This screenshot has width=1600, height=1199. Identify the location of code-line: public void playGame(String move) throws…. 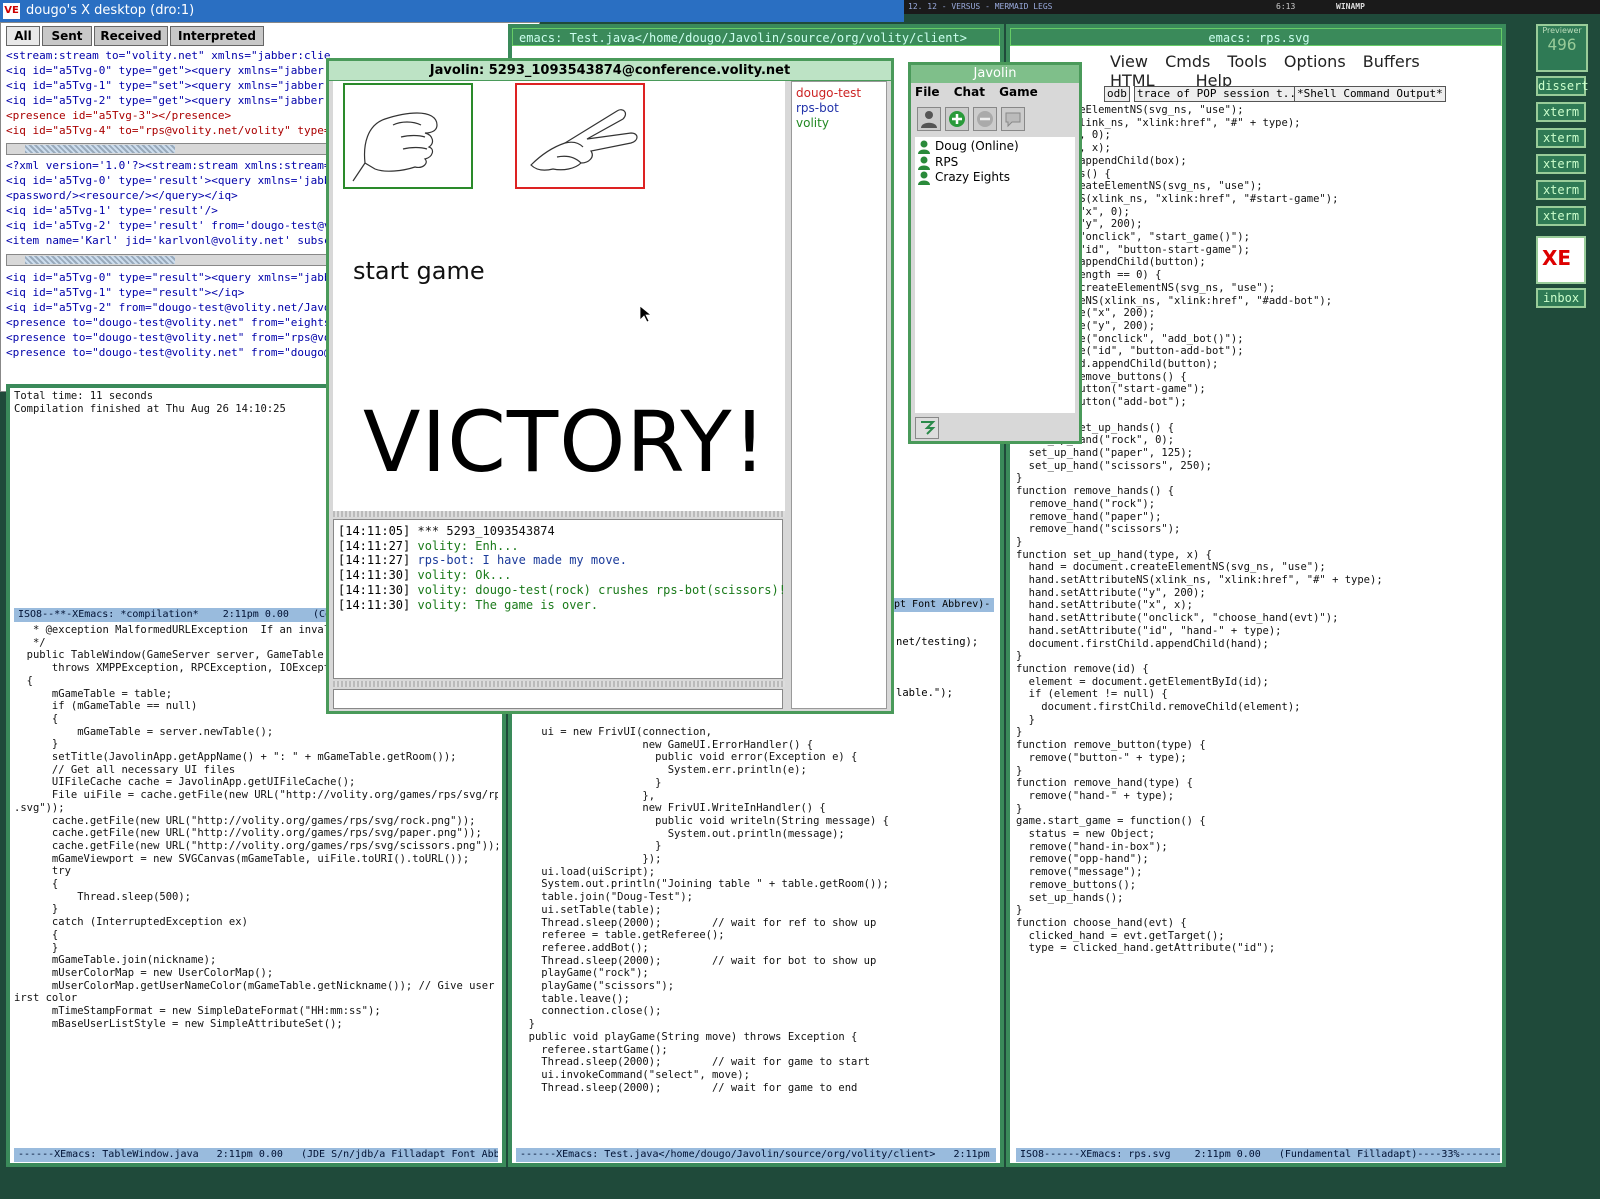
(687, 1036).